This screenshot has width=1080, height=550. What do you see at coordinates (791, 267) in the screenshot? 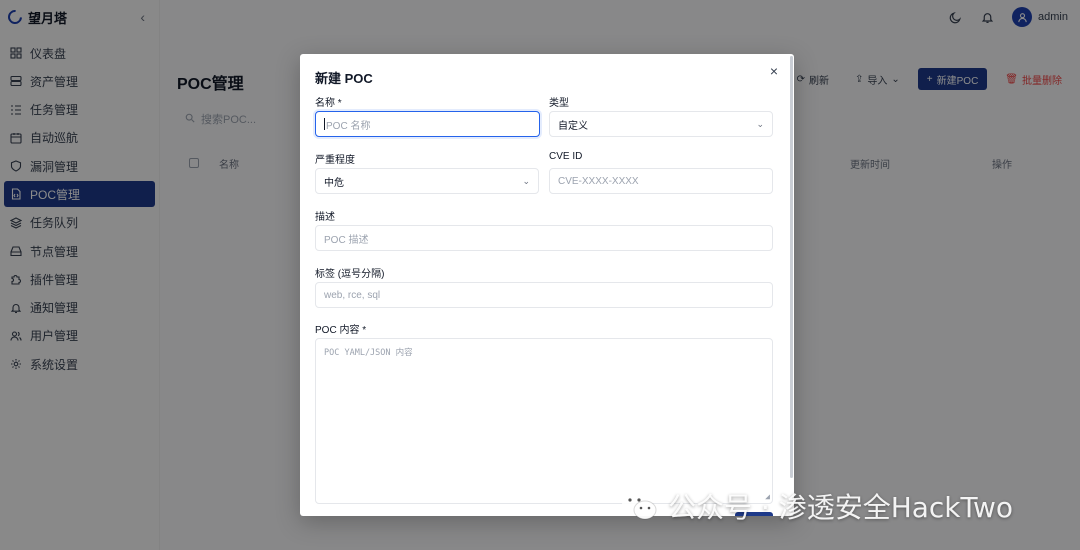
I see `modal-scrollbar` at bounding box center [791, 267].